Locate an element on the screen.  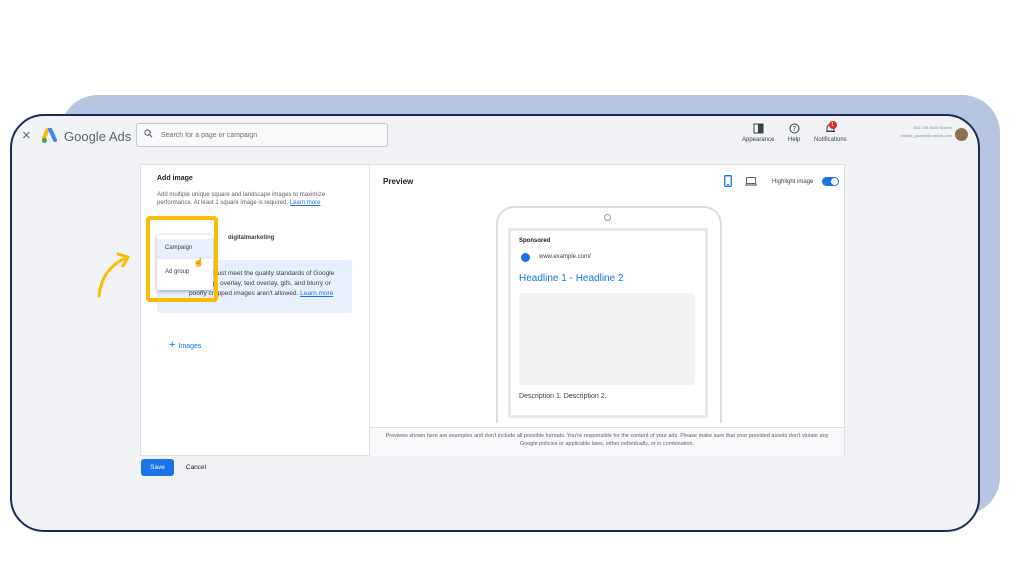
notifications-button: 1 Notifications is located at coordinates (830, 132).